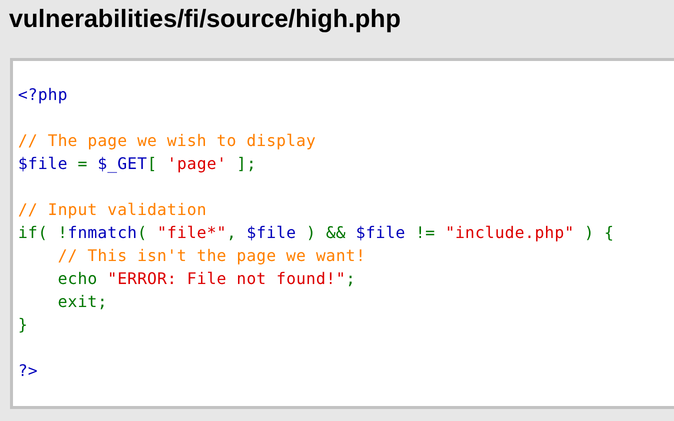 The image size is (674, 421). I want to click on code-line: if( !fnmatch( "file*", $file ) && $file != "include.php" ) {, so click(316, 233).